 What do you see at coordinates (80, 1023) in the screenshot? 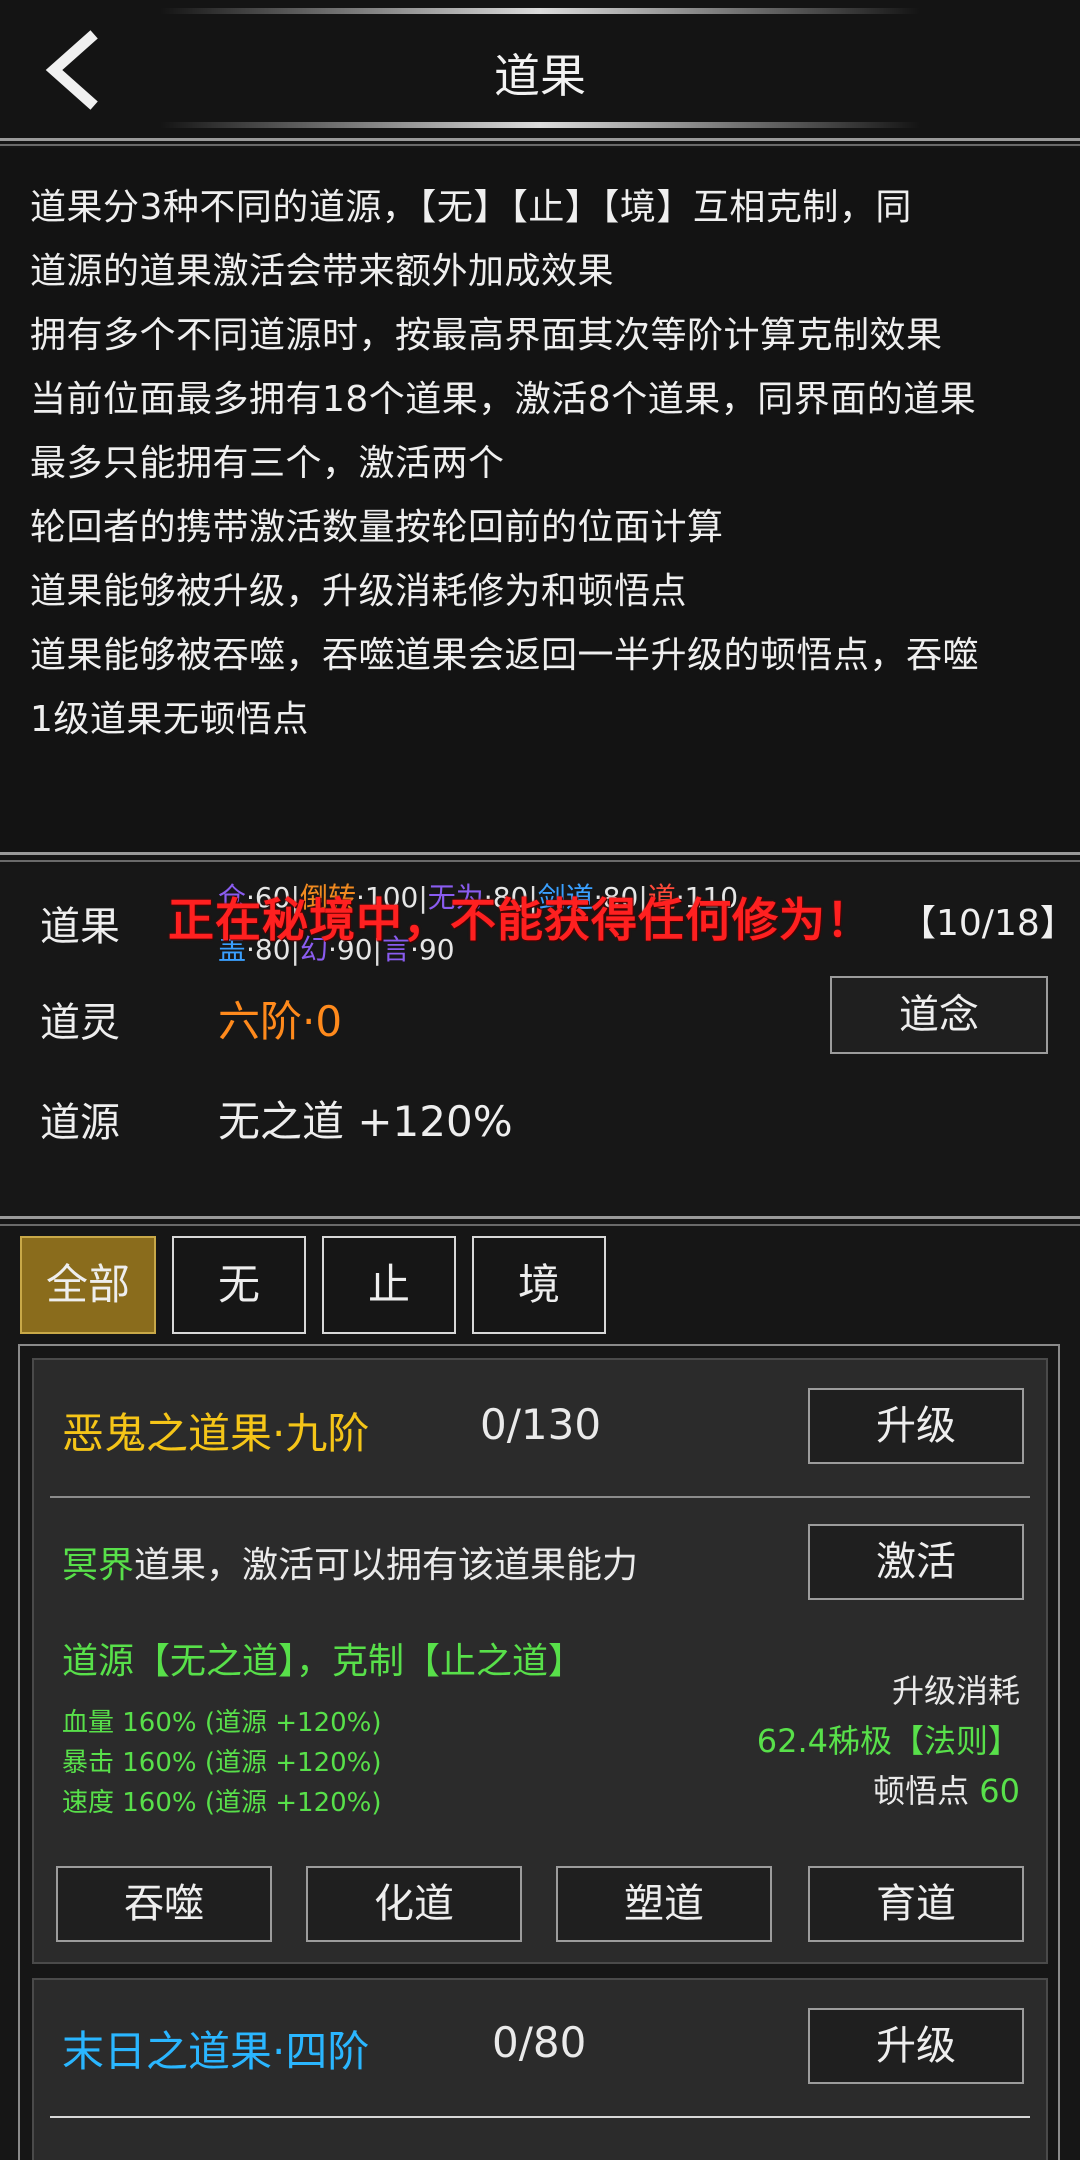
I see `ling-label: 道灵` at bounding box center [80, 1023].